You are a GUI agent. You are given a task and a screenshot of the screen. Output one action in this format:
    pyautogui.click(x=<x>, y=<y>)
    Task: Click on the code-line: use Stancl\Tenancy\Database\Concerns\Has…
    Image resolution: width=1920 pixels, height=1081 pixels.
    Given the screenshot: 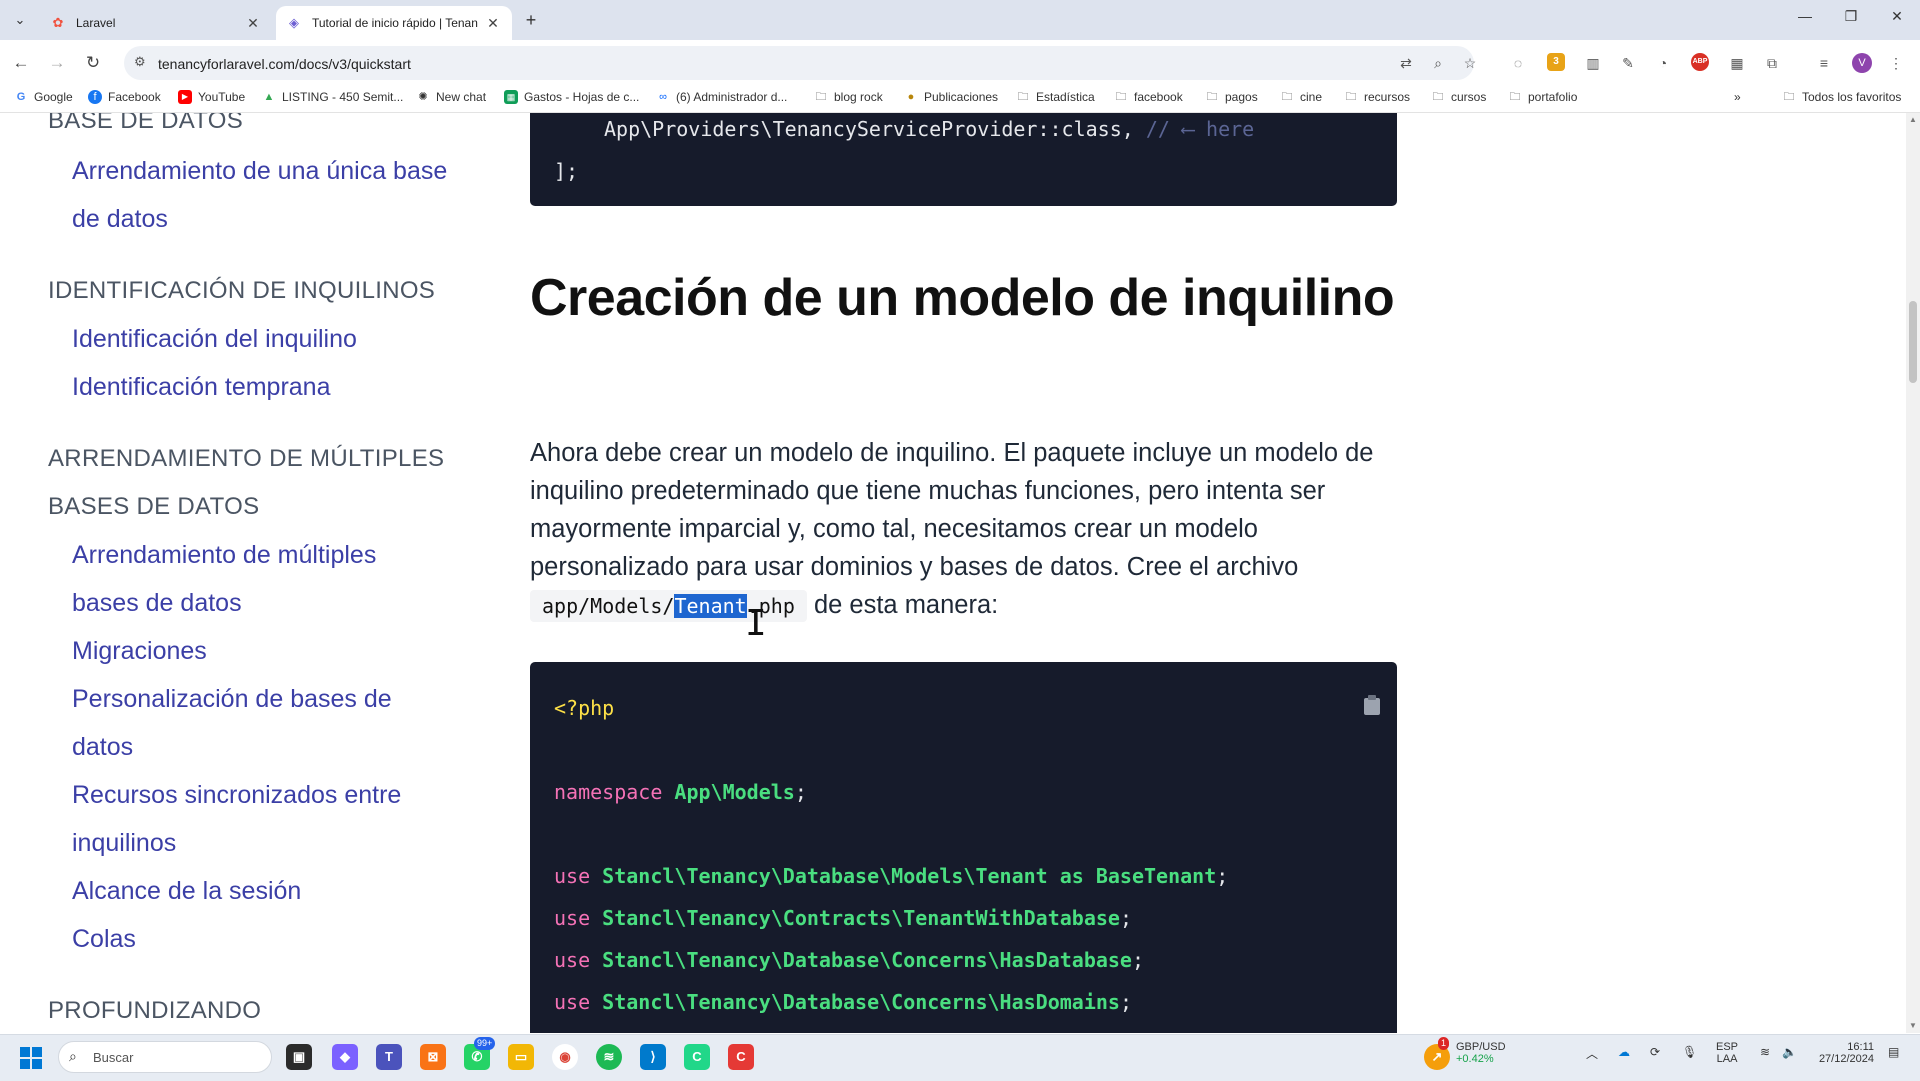 What is the action you would take?
    pyautogui.click(x=849, y=960)
    